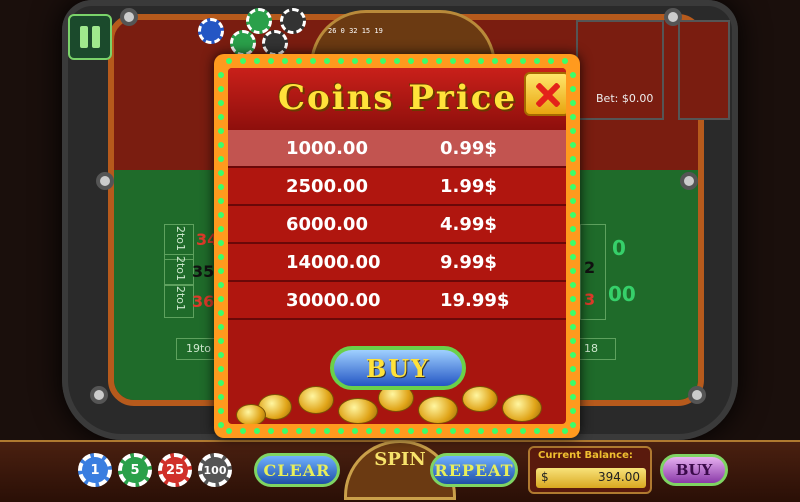  What do you see at coordinates (694, 470) in the screenshot?
I see `buy-coins-button: BUY` at bounding box center [694, 470].